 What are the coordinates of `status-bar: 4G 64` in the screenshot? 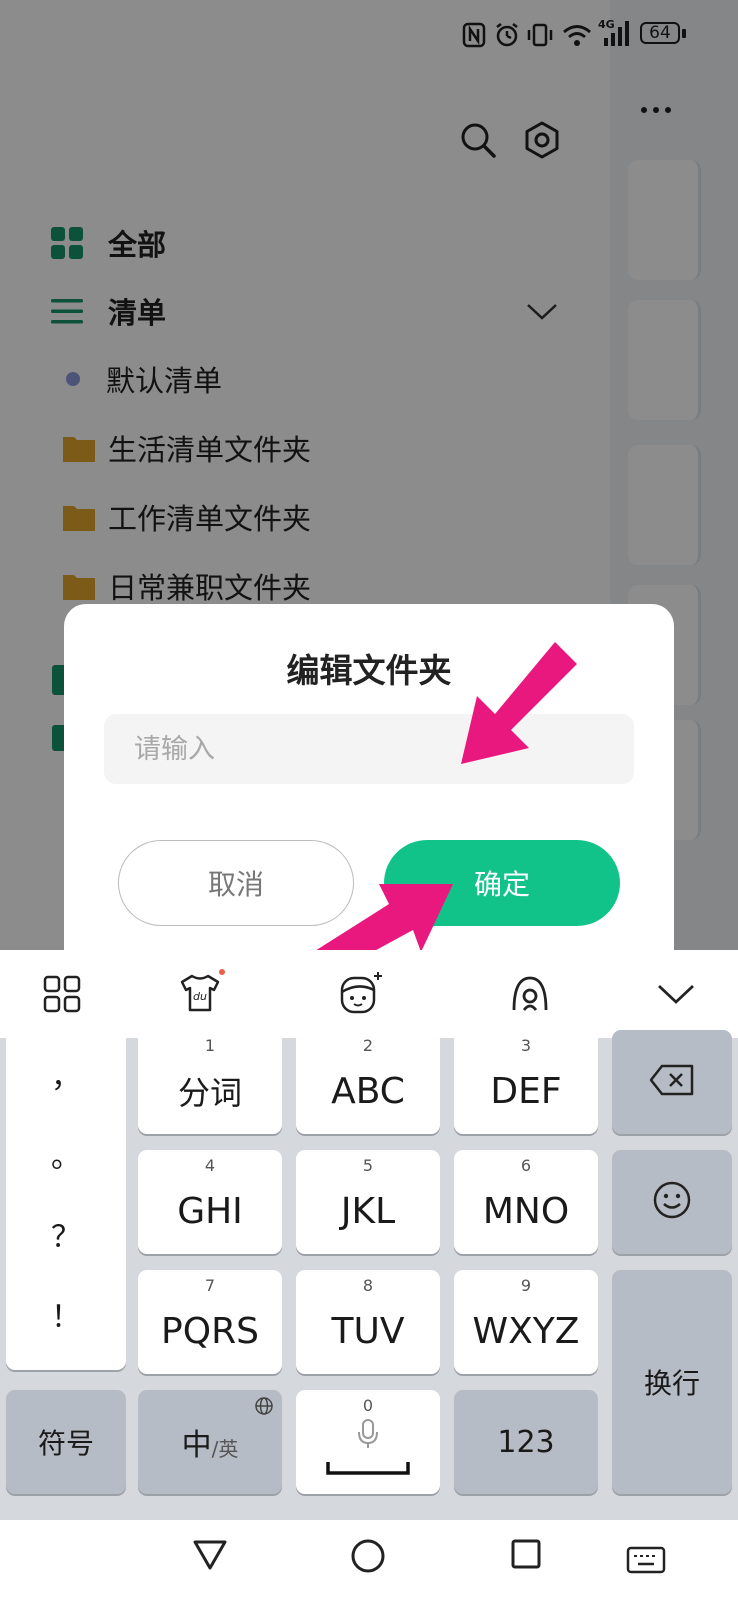 It's located at (369, 35).